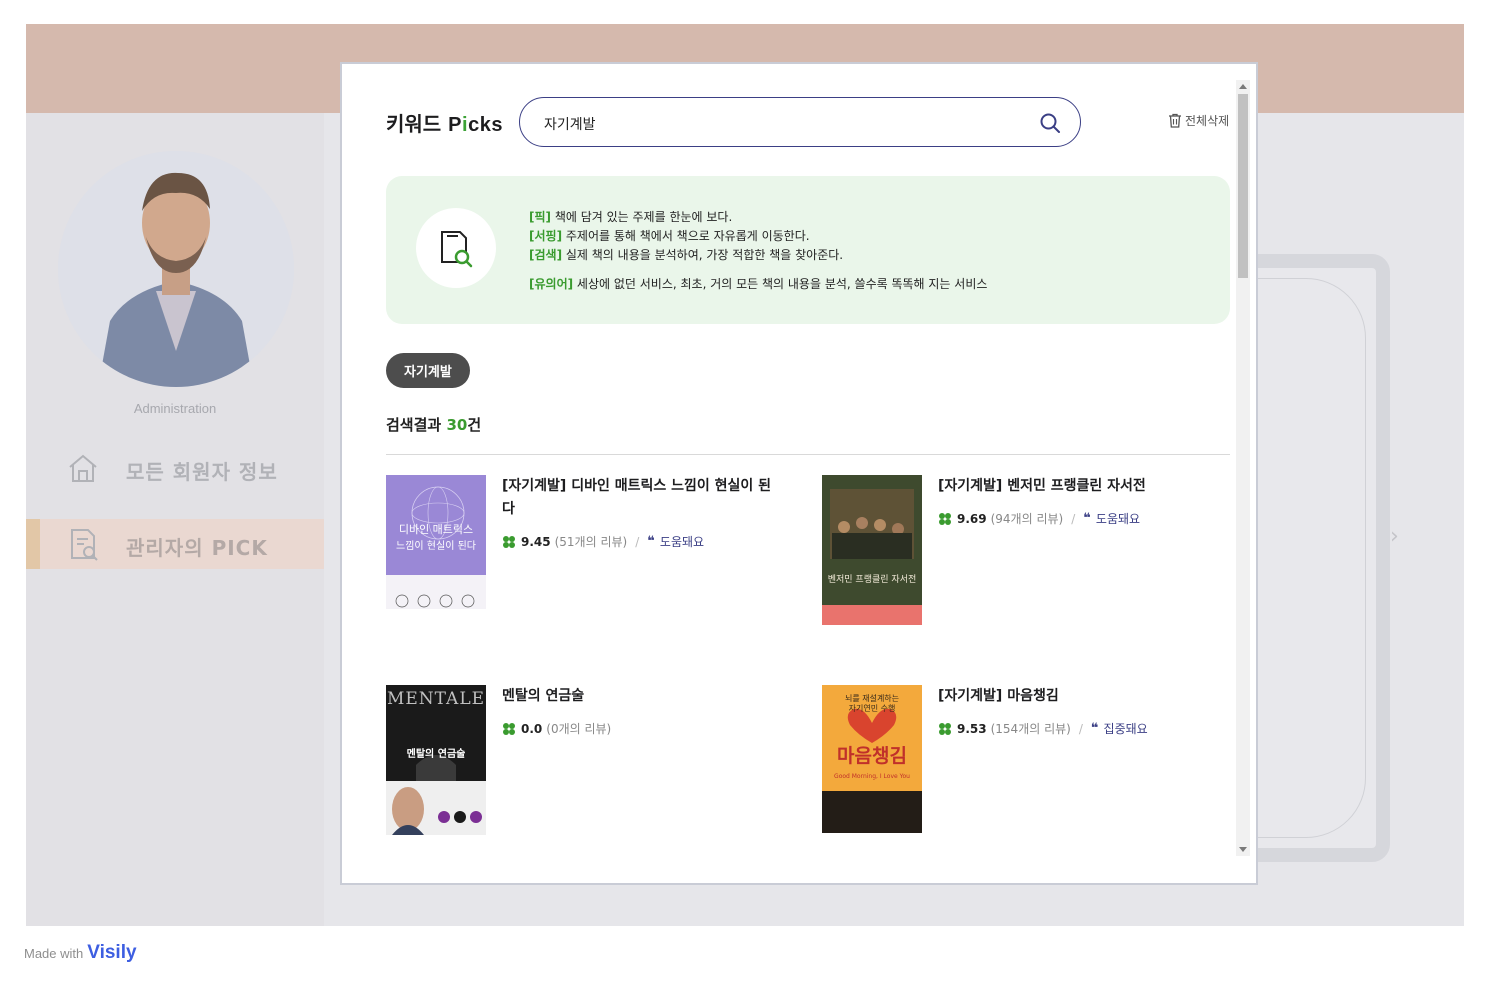 This screenshot has width=1488, height=988. Describe the element at coordinates (176, 269) in the screenshot. I see `avatar` at that location.